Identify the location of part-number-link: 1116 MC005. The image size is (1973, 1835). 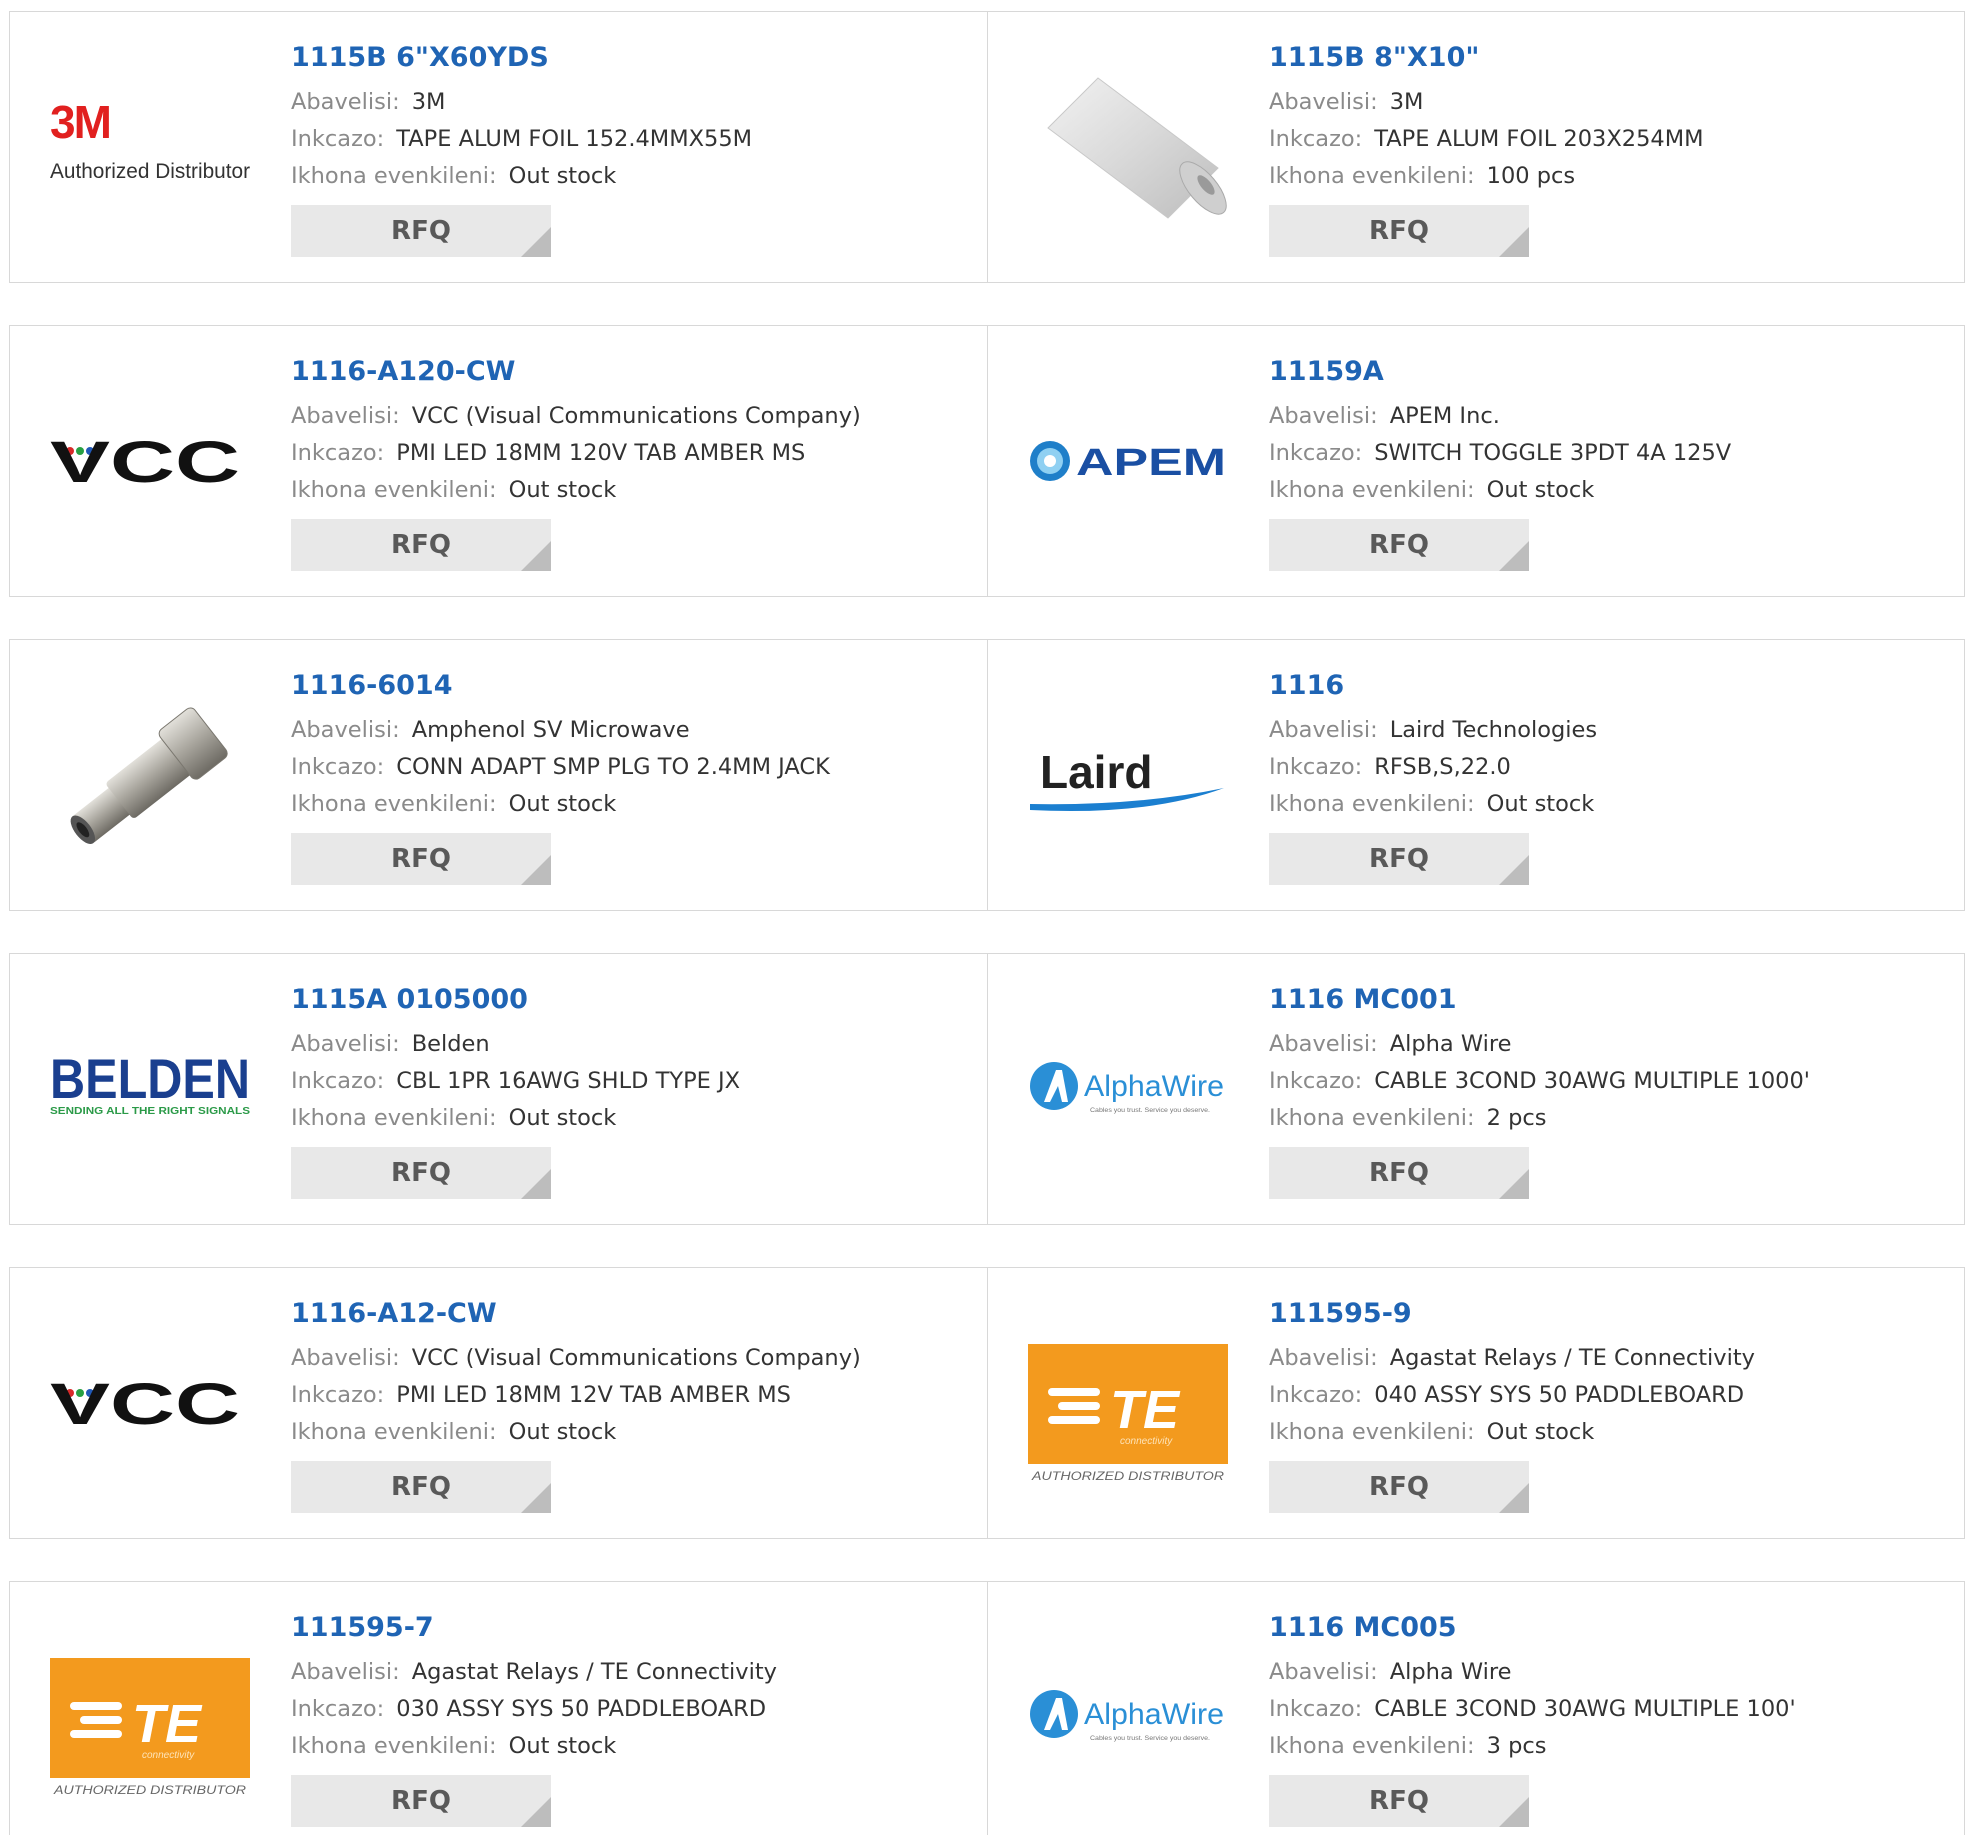
(1611, 1628).